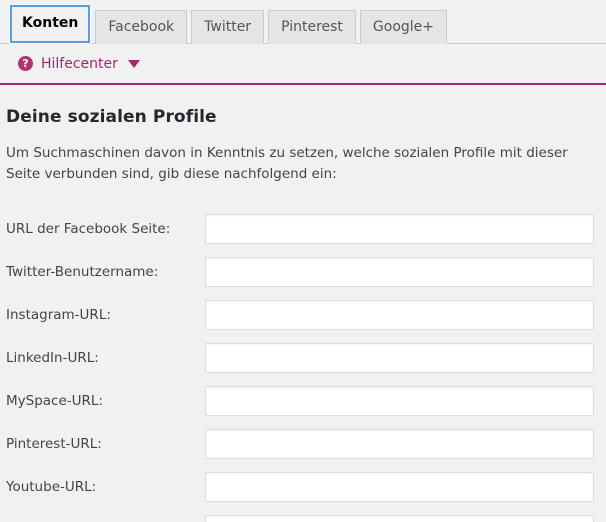 Image resolution: width=606 pixels, height=522 pixels. What do you see at coordinates (399, 400) in the screenshot?
I see `myspace-url-input` at bounding box center [399, 400].